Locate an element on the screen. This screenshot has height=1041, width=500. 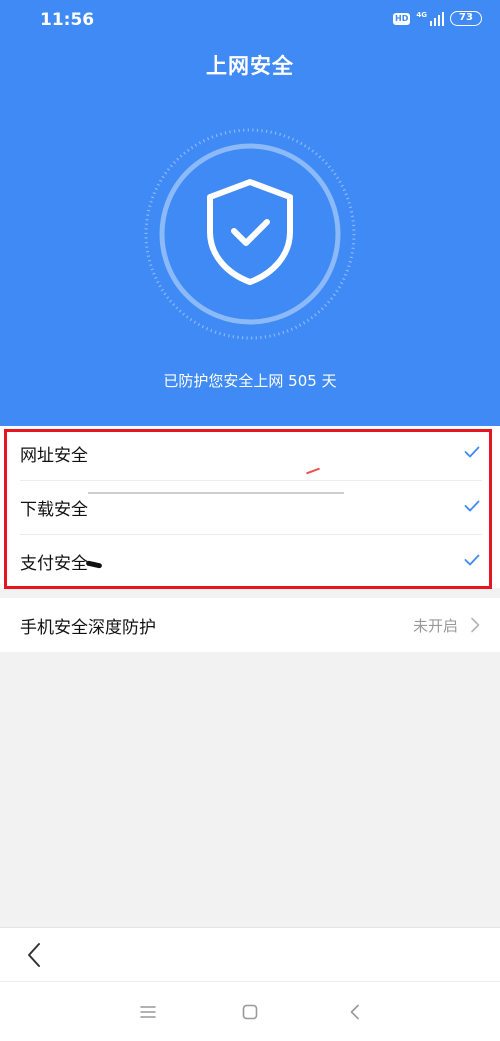
list-item-label: 网址安全 is located at coordinates (54, 455).